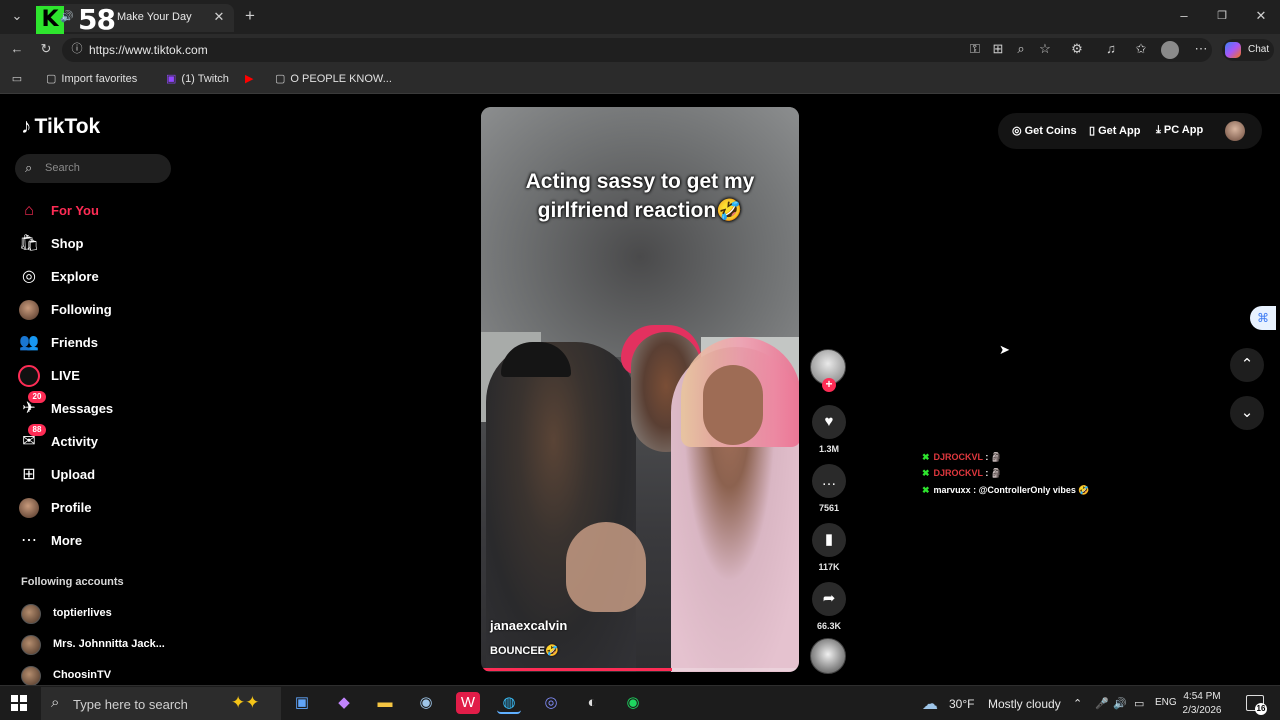 The height and width of the screenshot is (720, 1280). I want to click on volume-icon: 🔊, so click(1120, 703).